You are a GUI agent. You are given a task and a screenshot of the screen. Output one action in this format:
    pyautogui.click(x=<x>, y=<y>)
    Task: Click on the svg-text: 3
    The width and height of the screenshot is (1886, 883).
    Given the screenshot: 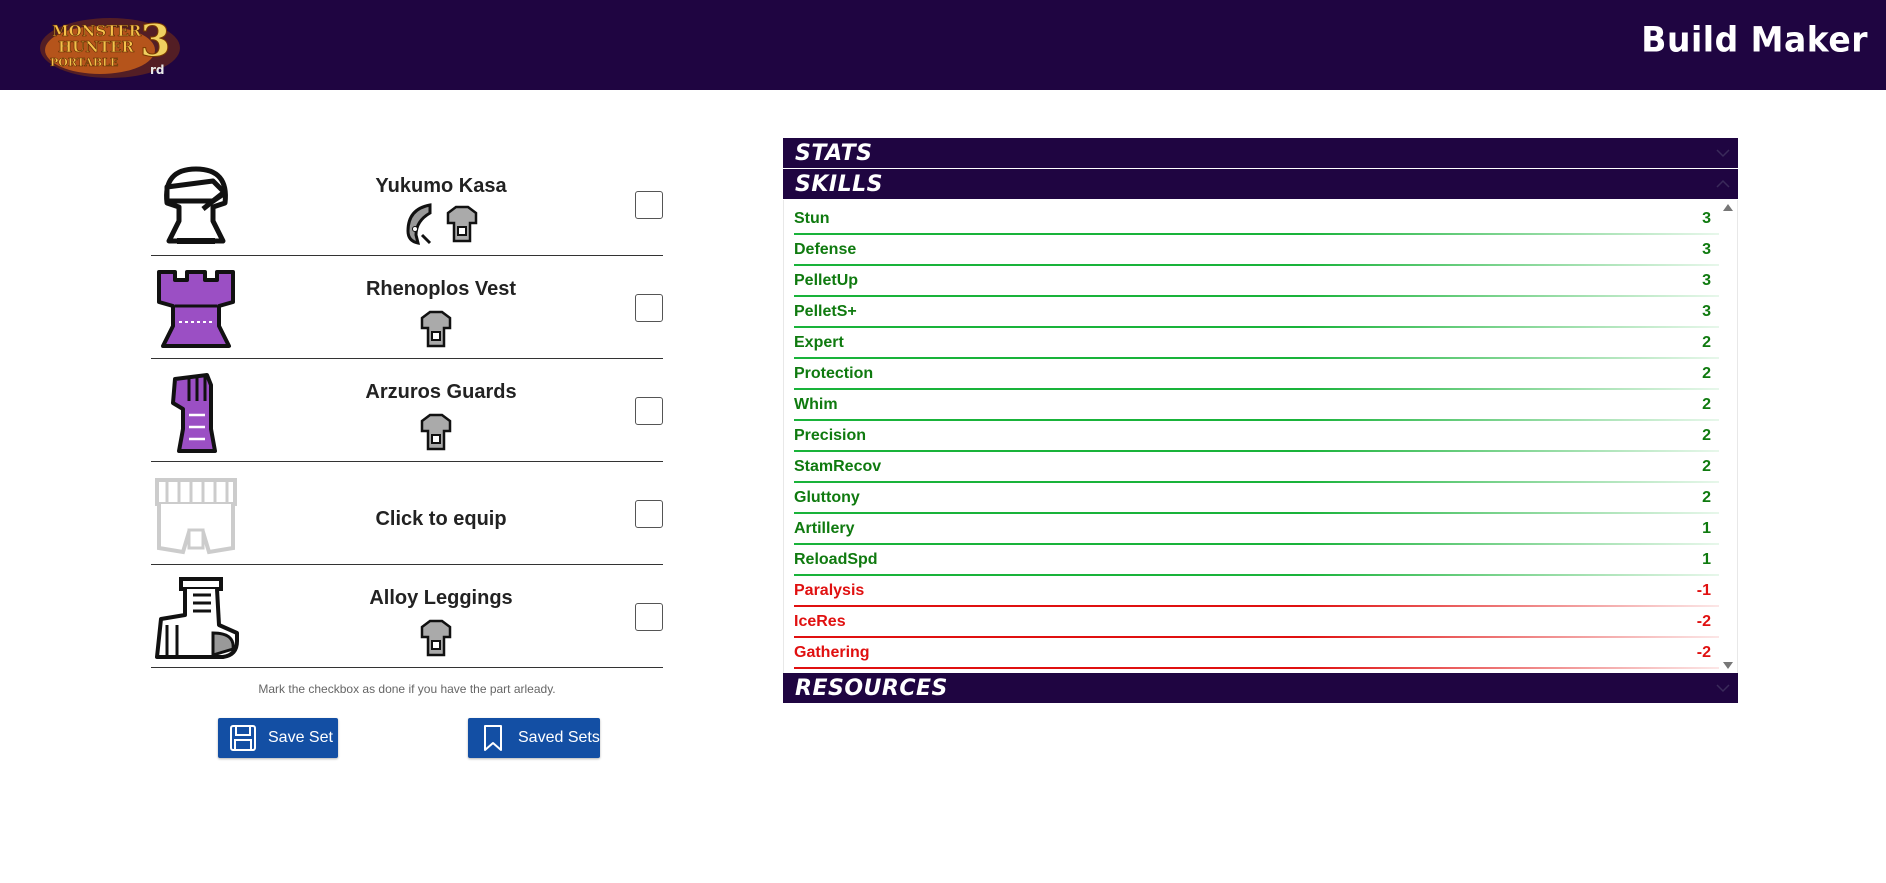 What is the action you would take?
    pyautogui.click(x=155, y=41)
    